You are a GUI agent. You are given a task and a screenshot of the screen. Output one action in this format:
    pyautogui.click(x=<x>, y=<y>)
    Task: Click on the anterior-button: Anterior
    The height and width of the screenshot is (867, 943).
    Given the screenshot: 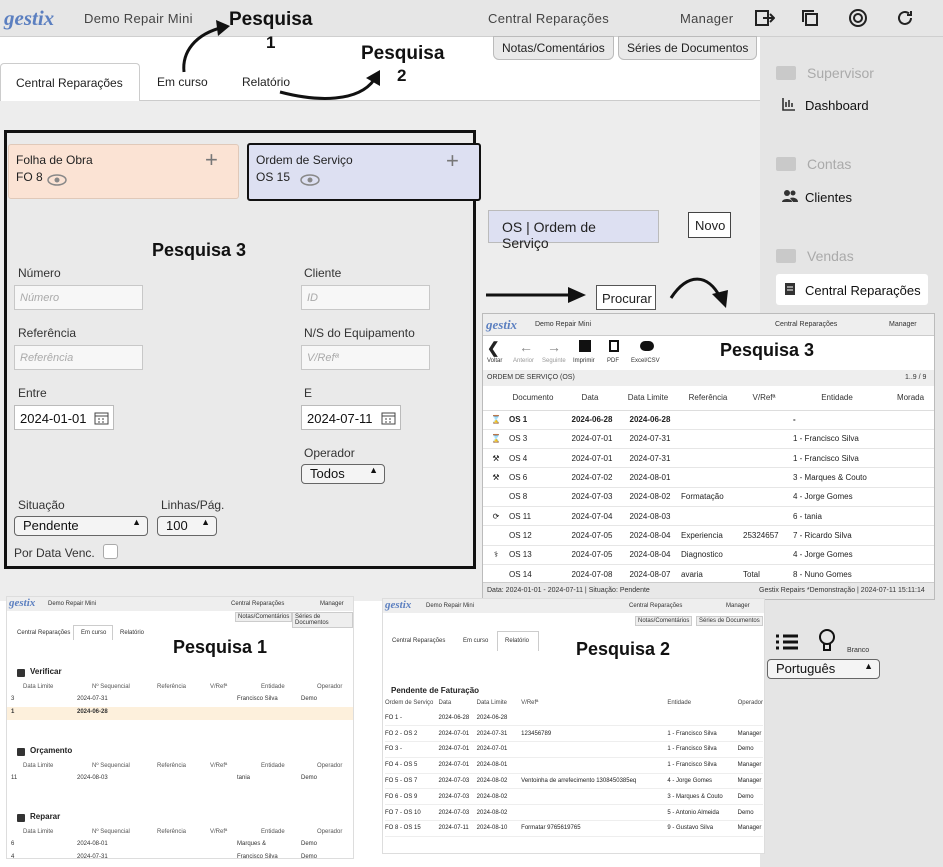 What is the action you would take?
    pyautogui.click(x=523, y=361)
    